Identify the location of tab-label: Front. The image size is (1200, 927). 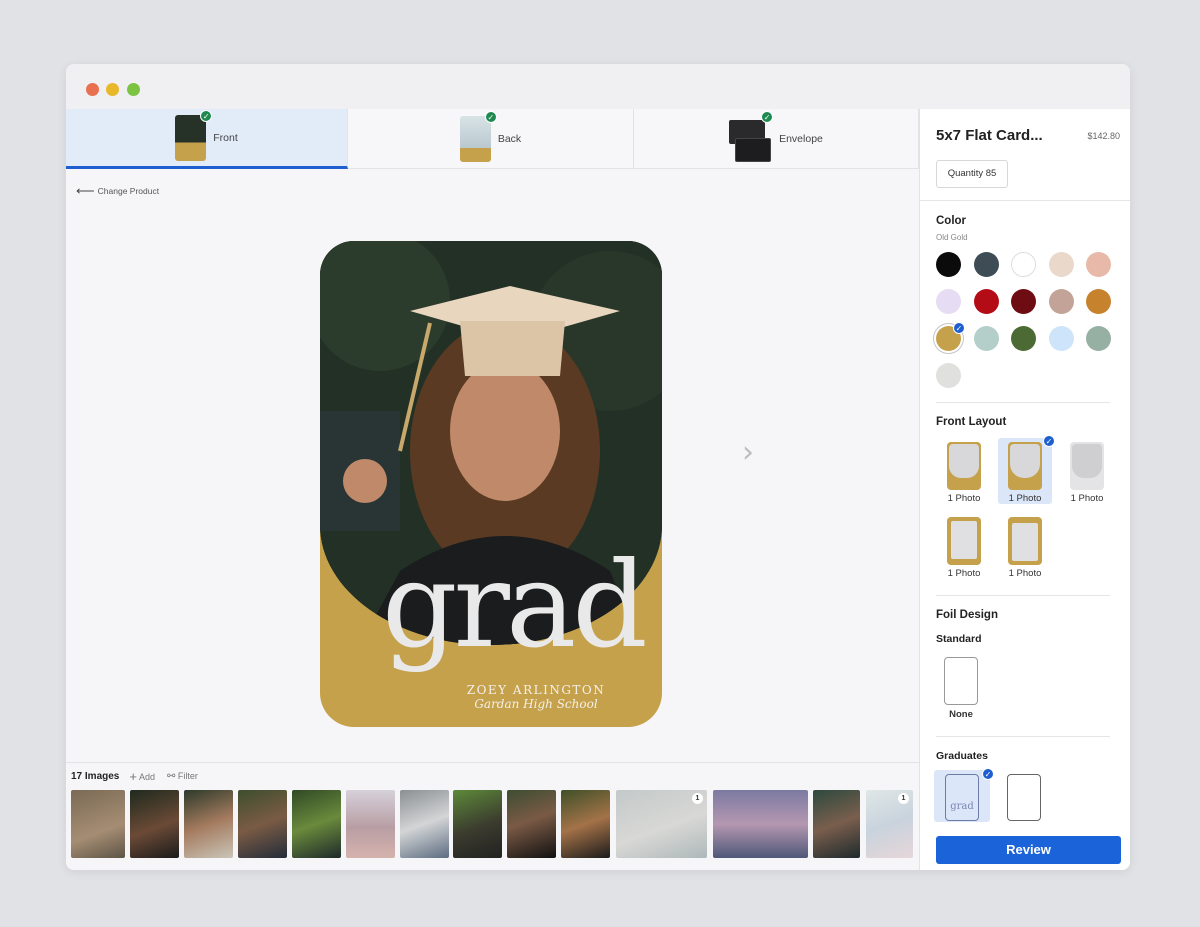
(225, 137).